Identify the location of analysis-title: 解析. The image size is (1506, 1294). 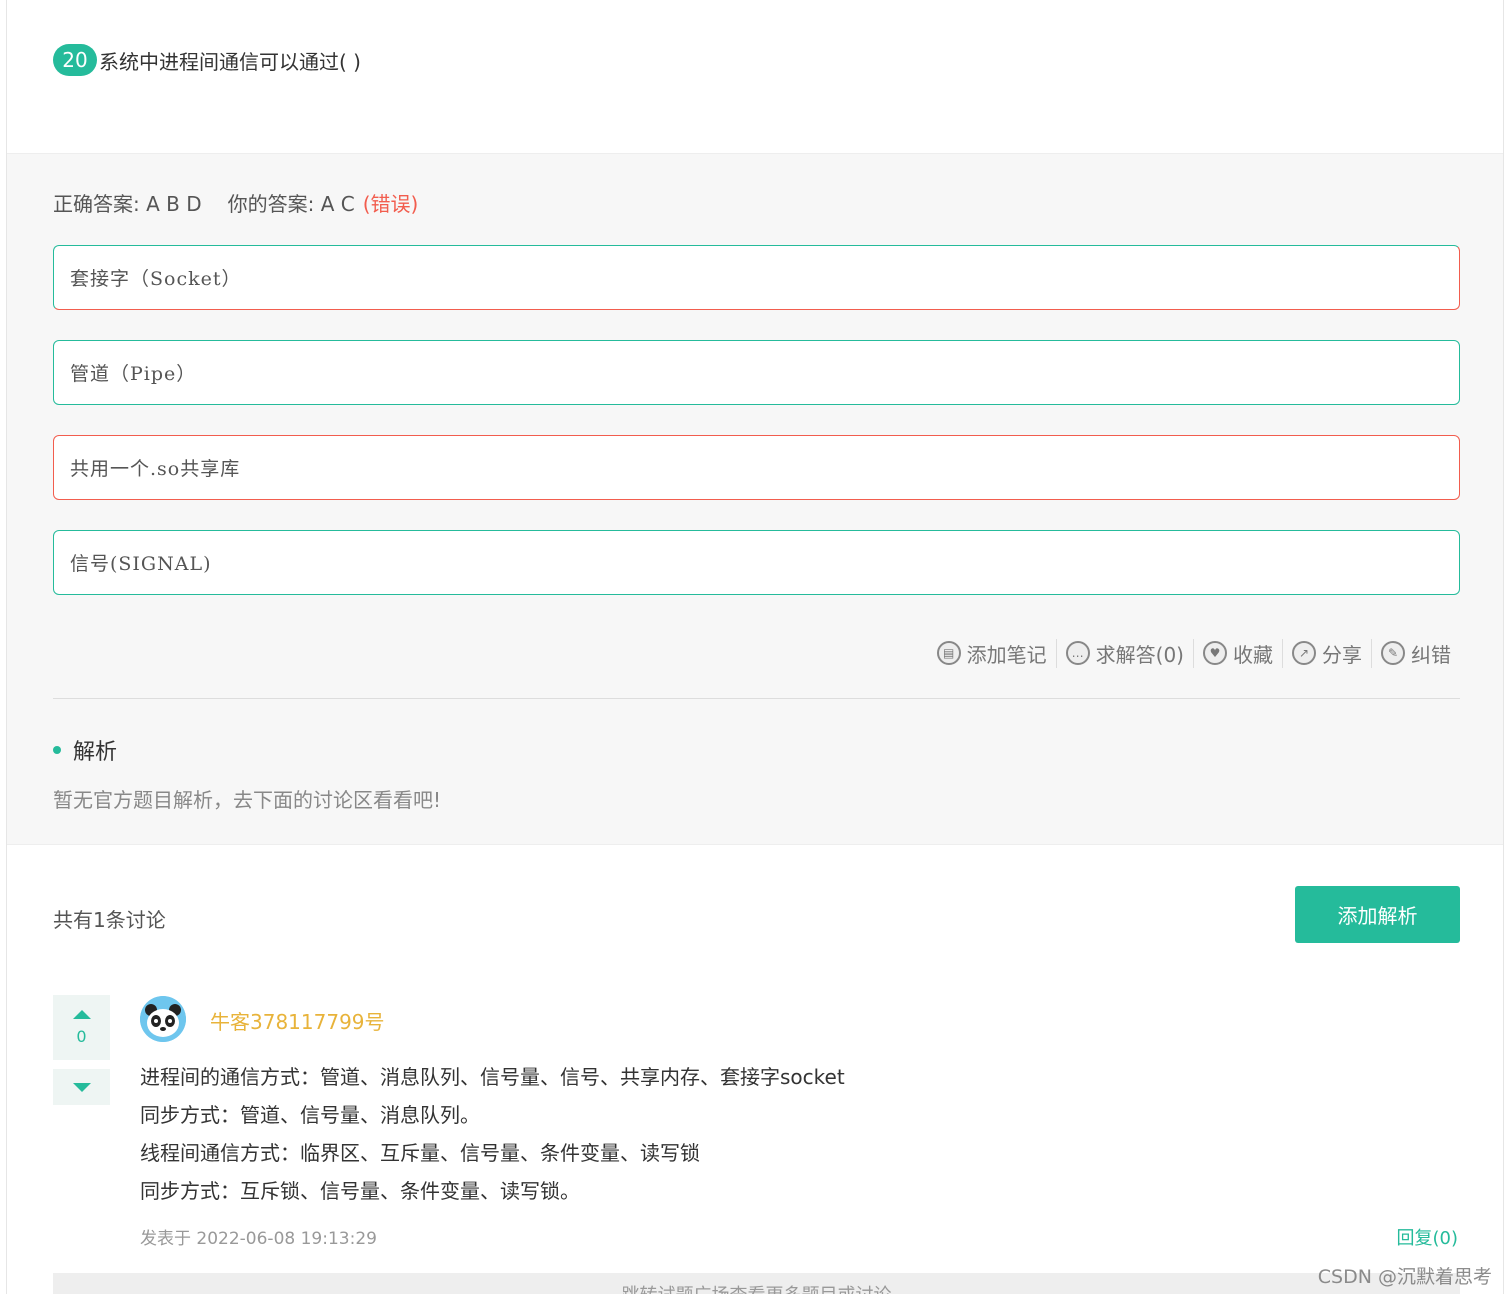
(85, 750).